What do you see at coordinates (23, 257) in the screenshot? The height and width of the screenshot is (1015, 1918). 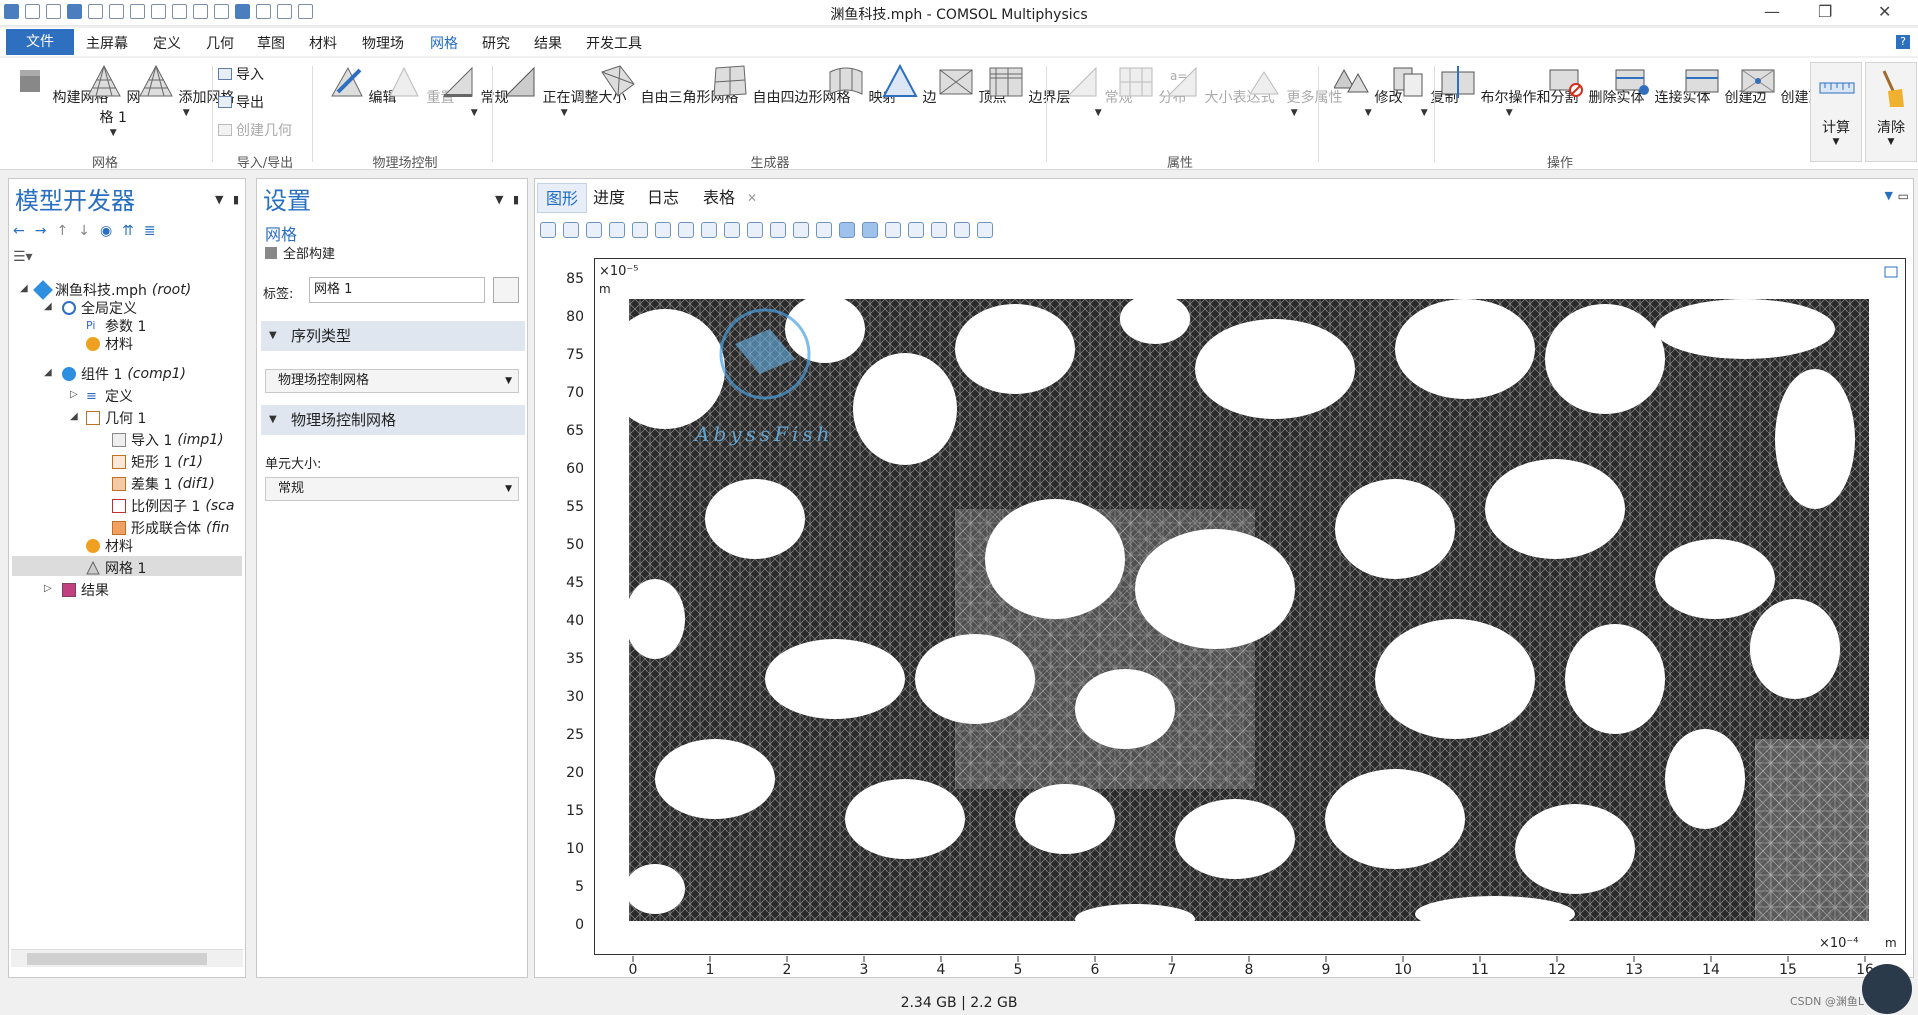 I see `tree-options-icon: ☰▾` at bounding box center [23, 257].